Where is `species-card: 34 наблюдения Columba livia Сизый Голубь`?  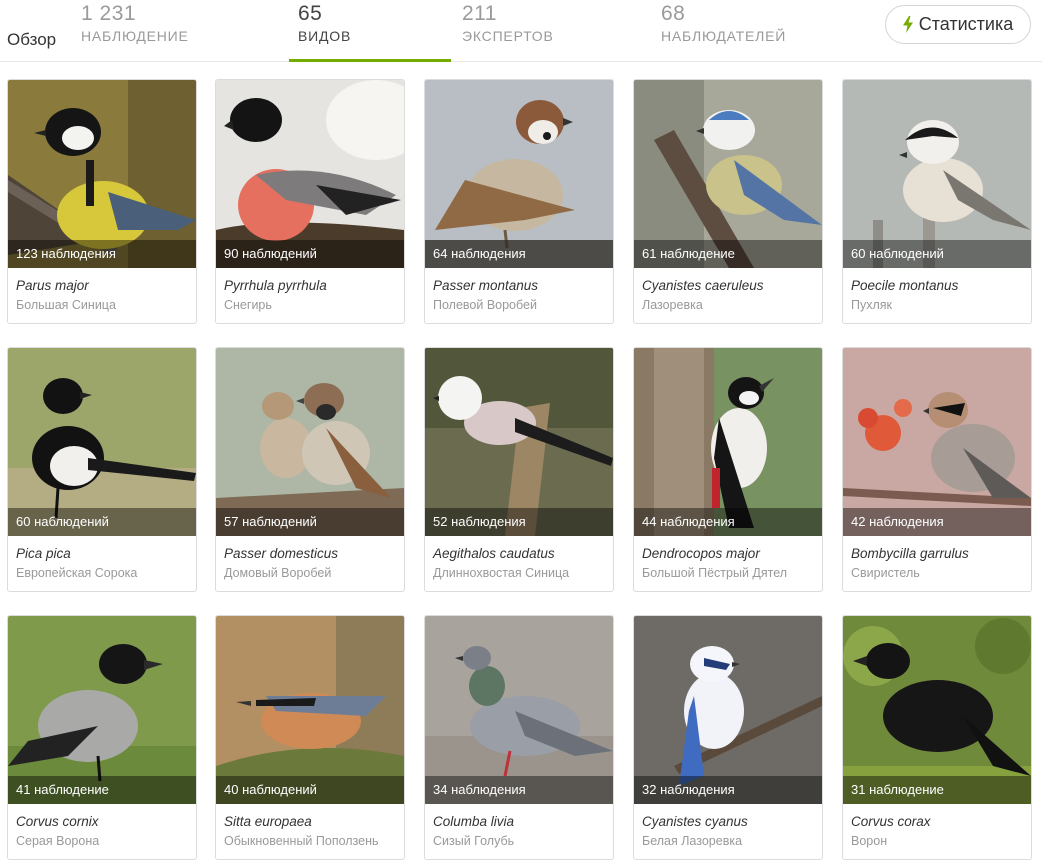
species-card: 34 наблюдения Columba livia Сизый Голубь is located at coordinates (519, 737).